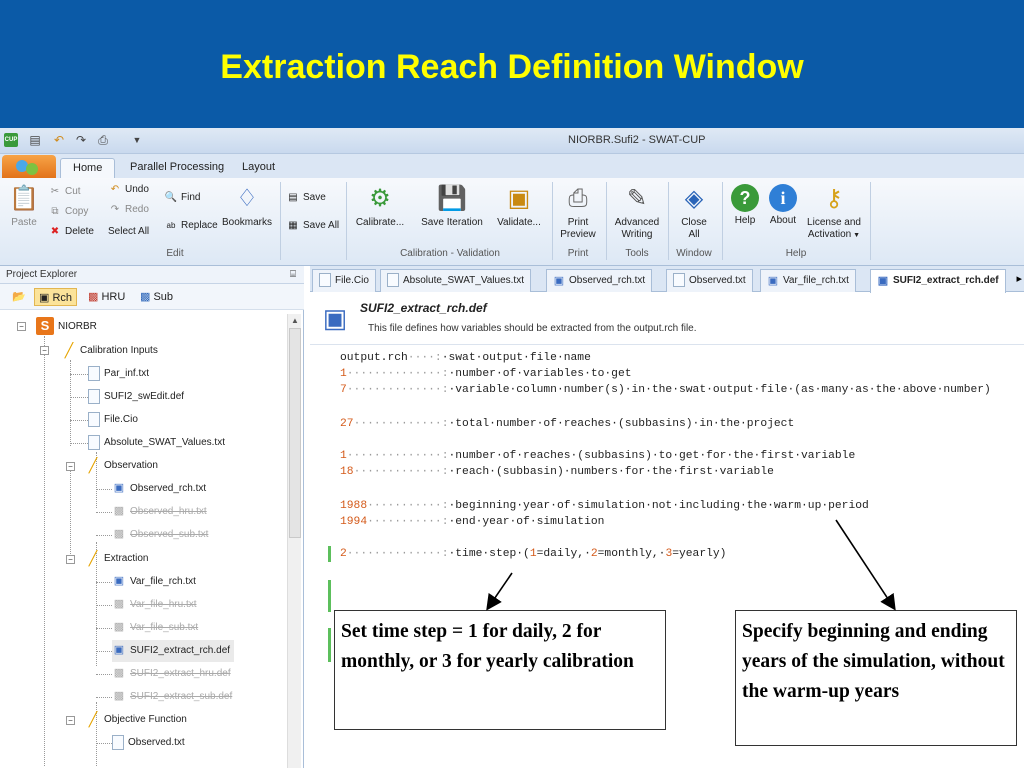 This screenshot has width=1024, height=768. What do you see at coordinates (156, 443) in the screenshot?
I see `tree-node-absolute-swat-values: Absolute_SWAT_Values.txt` at bounding box center [156, 443].